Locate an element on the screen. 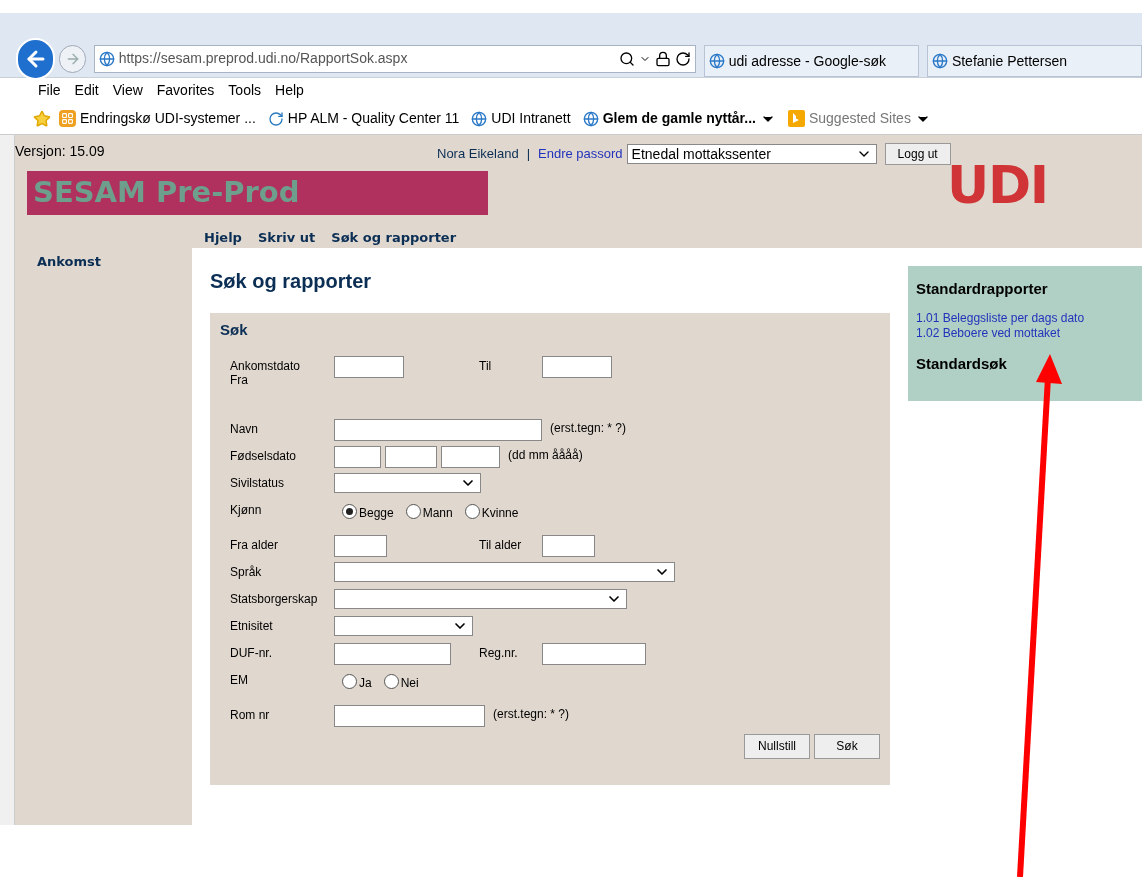 The image size is (1142, 877). report-link: 1.01 Beleggsliste per dags dato is located at coordinates (1029, 318).